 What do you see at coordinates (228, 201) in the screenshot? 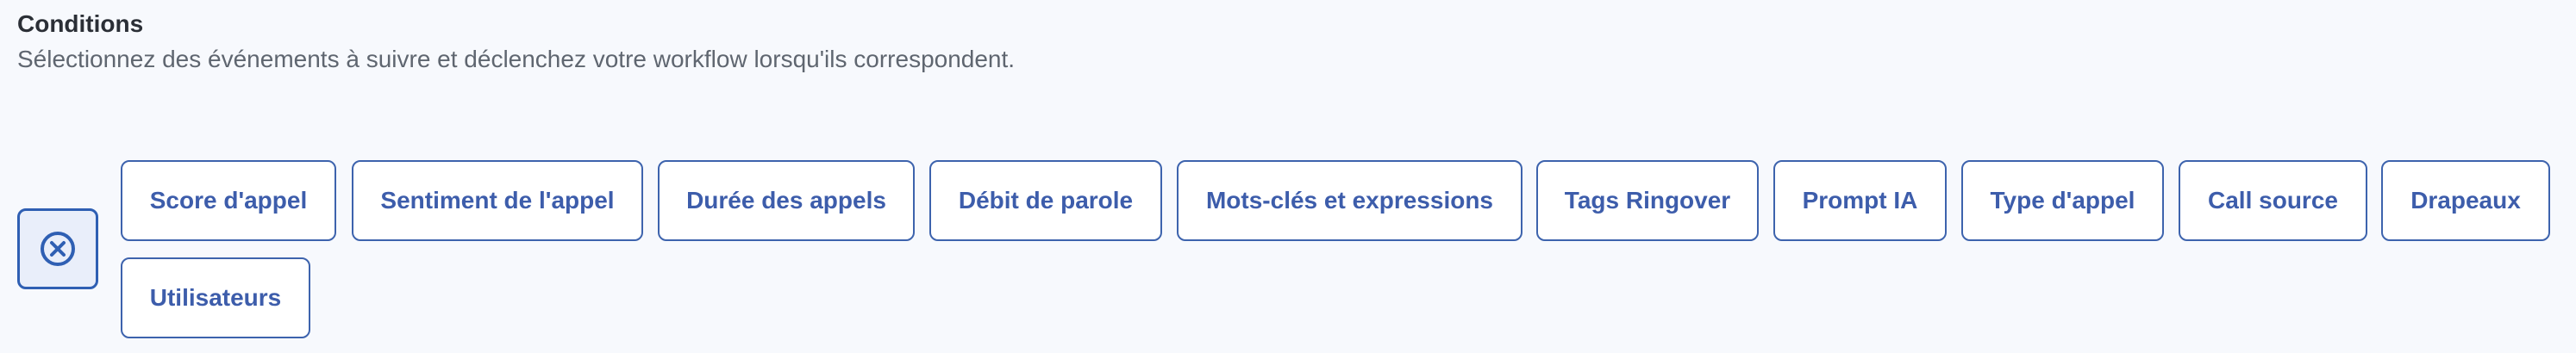
I see `condition-option-score: Score d'appel` at bounding box center [228, 201].